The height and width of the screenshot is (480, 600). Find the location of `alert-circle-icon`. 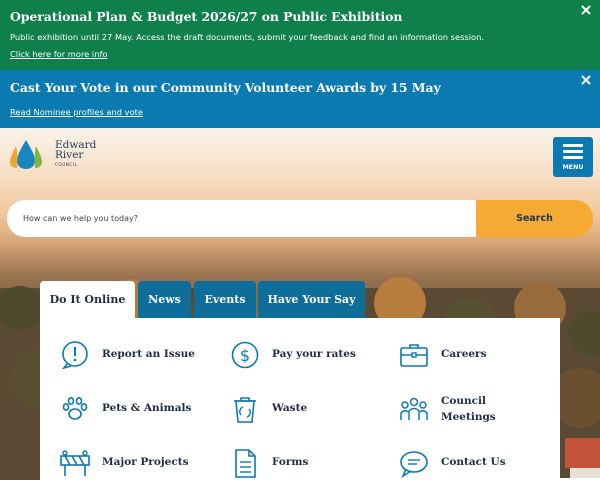

alert-circle-icon is located at coordinates (74, 355).